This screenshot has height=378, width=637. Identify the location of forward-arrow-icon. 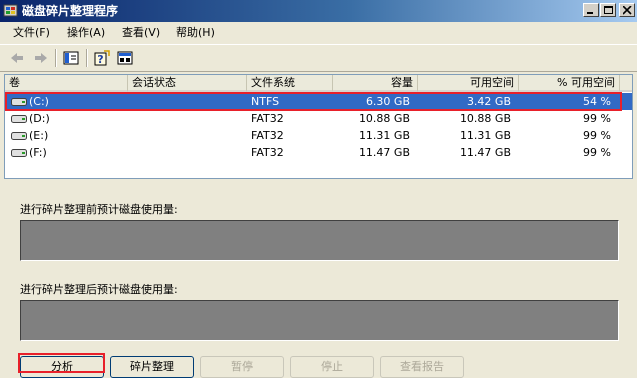
(41, 58).